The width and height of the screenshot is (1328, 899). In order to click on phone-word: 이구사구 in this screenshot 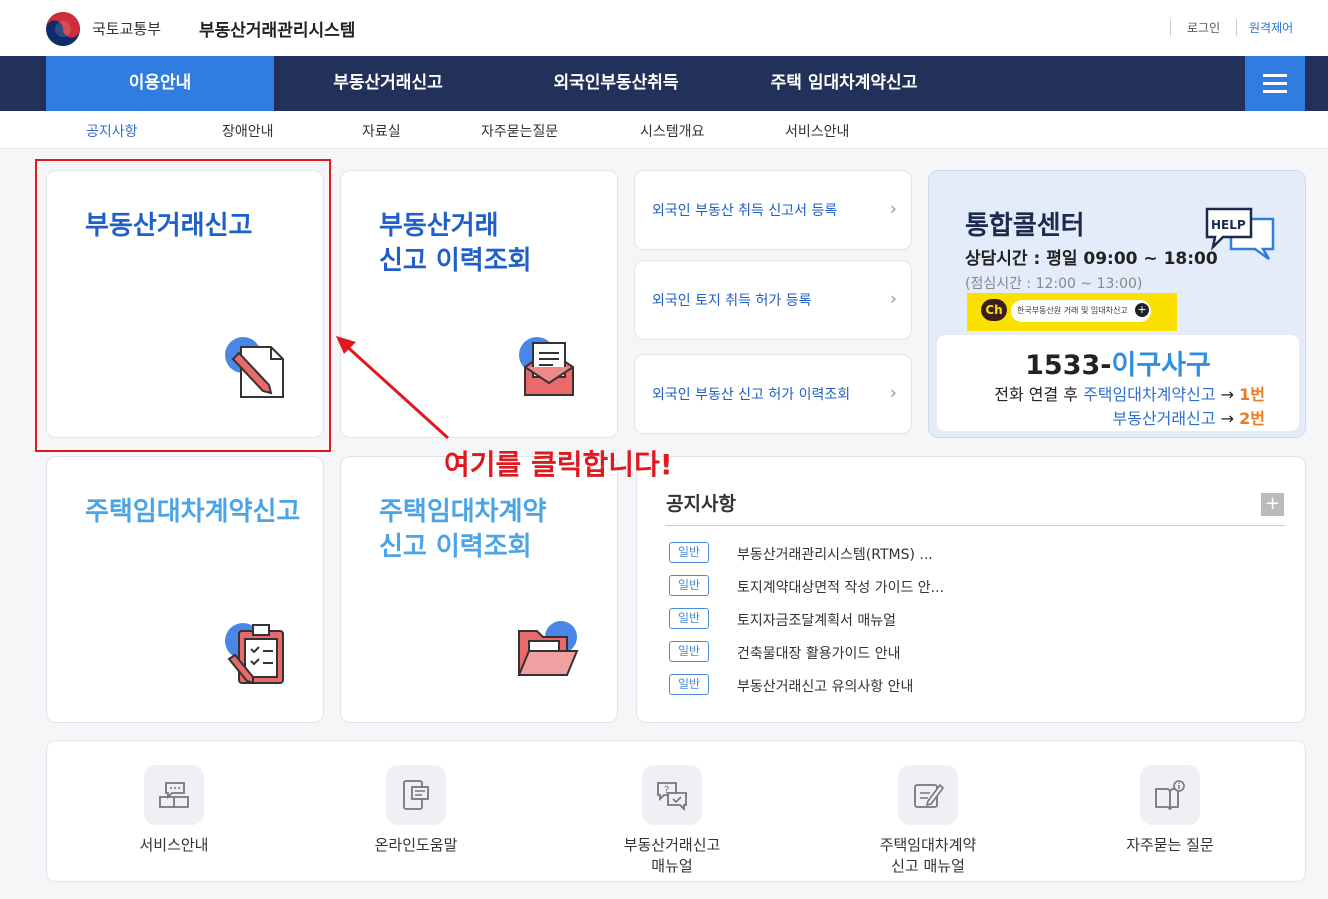, I will do `click(1161, 365)`.